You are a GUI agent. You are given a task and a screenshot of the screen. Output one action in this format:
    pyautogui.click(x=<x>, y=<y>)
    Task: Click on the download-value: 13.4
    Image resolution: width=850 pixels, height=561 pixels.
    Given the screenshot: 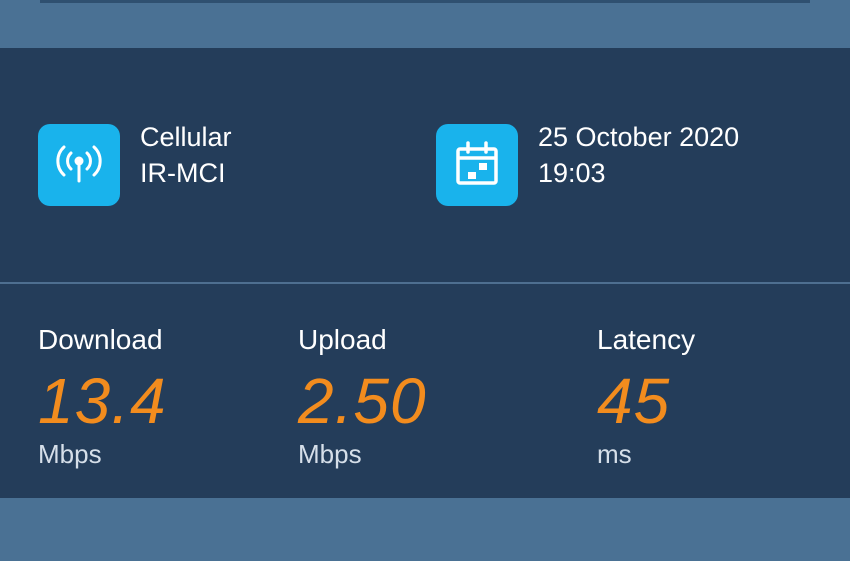 What is the action you would take?
    pyautogui.click(x=102, y=401)
    